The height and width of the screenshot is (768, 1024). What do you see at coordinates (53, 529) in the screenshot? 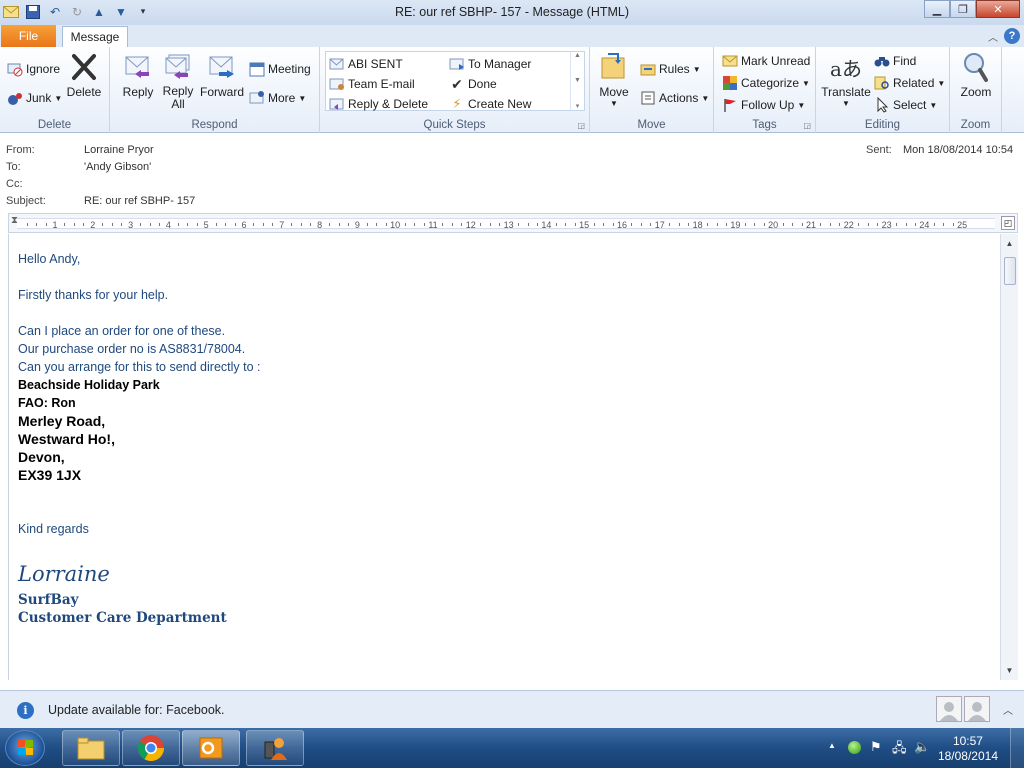
I see `regards-text: Kind regards` at bounding box center [53, 529].